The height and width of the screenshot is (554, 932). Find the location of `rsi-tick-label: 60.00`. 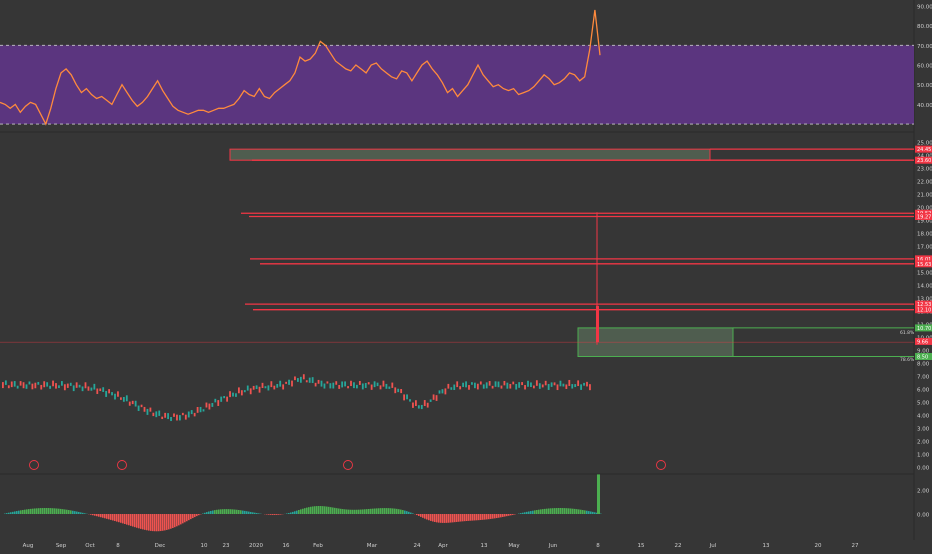

rsi-tick-label: 60.00 is located at coordinates (924, 67).